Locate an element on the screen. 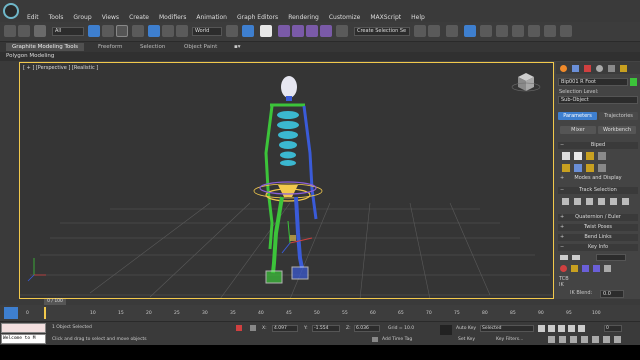  menu-tools: Tools is located at coordinates (56, 18).